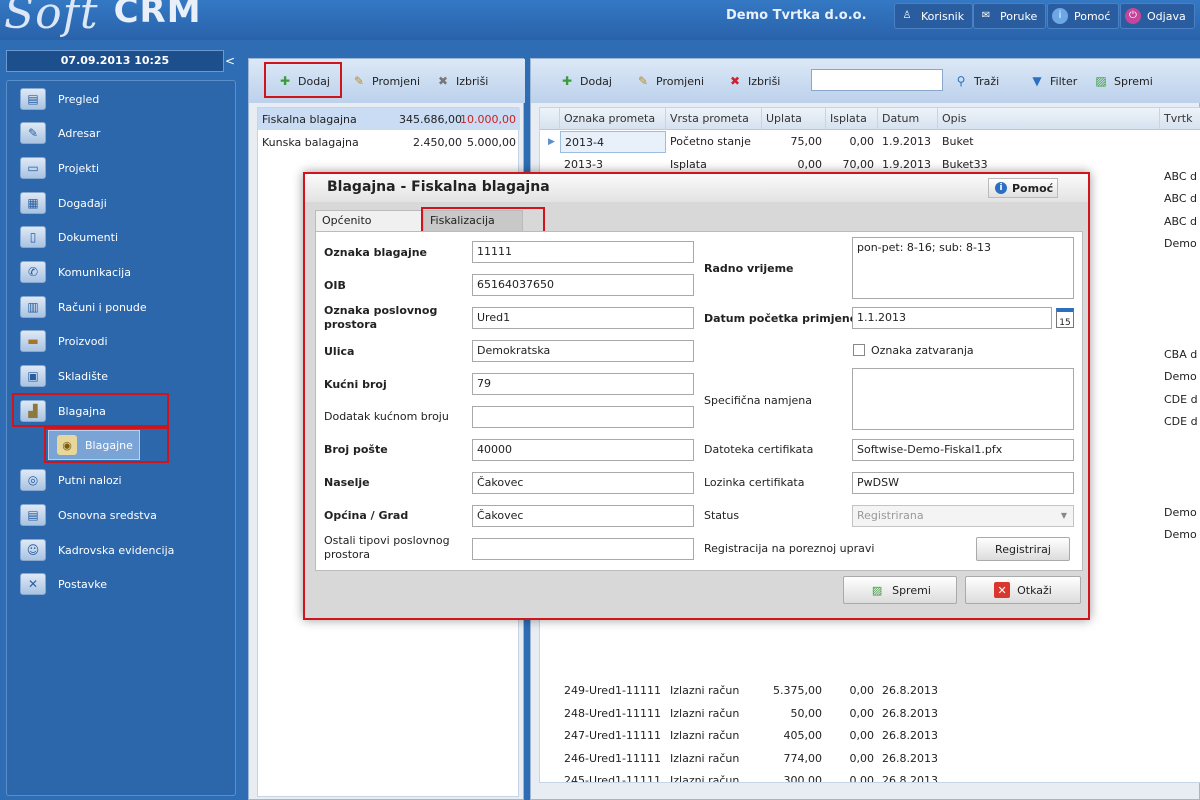 The width and height of the screenshot is (1200, 800). I want to click on register-button: Registriraj, so click(1023, 549).